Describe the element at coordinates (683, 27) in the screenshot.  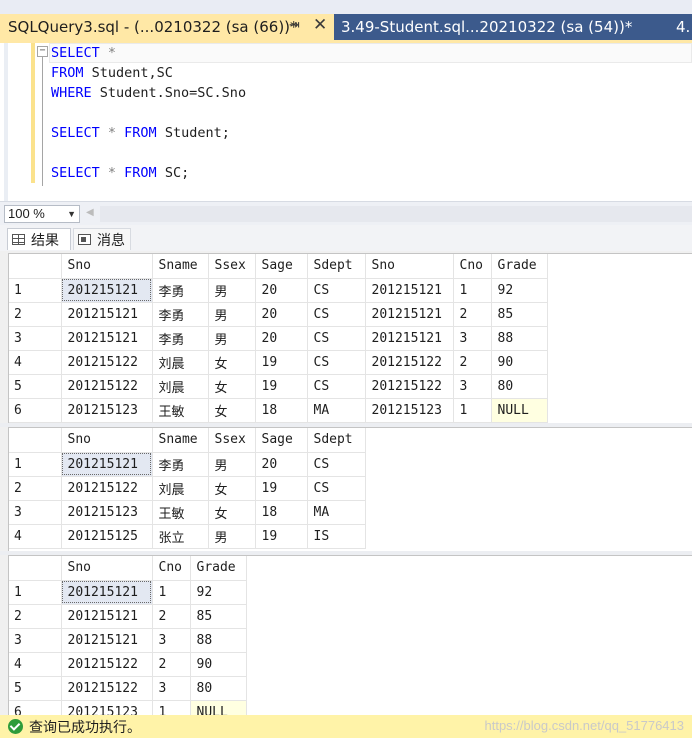
I see `tab-overflow-label: 4.` at that location.